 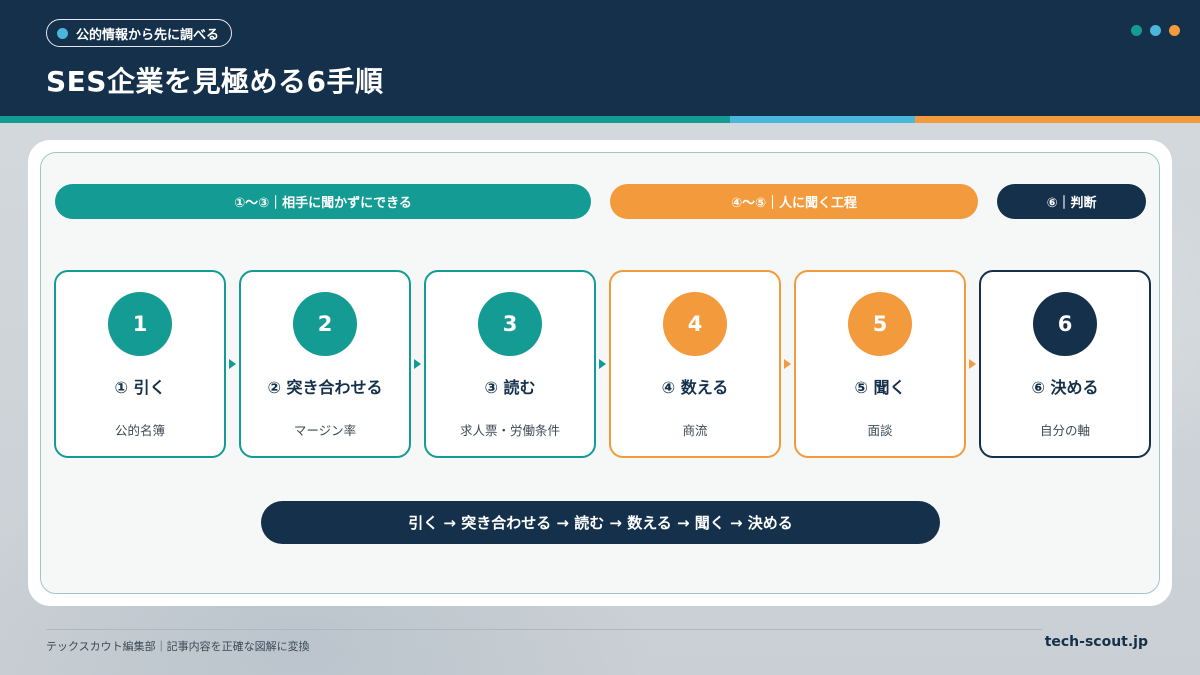 I want to click on step-card-4: 4 ④ 数える 商流, so click(x=695, y=364).